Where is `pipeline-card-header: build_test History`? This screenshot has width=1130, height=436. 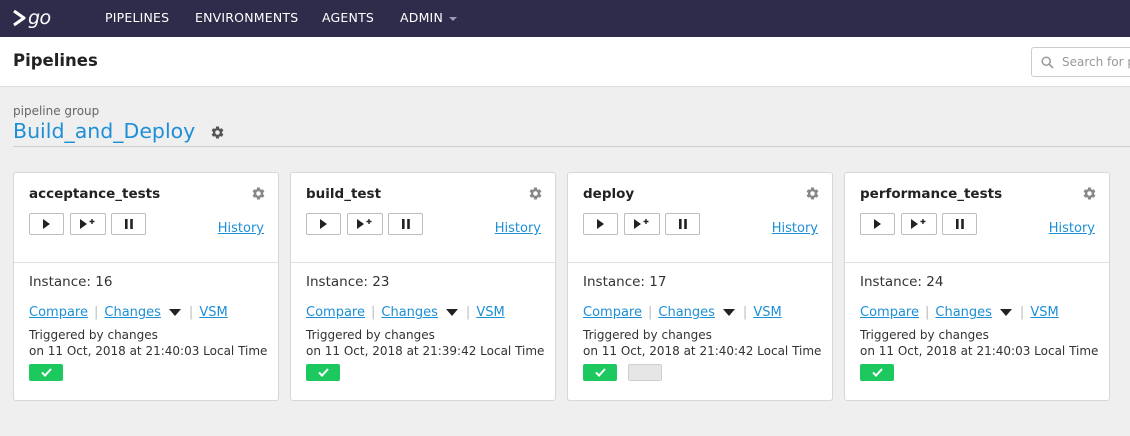
pipeline-card-header: build_test History is located at coordinates (423, 218).